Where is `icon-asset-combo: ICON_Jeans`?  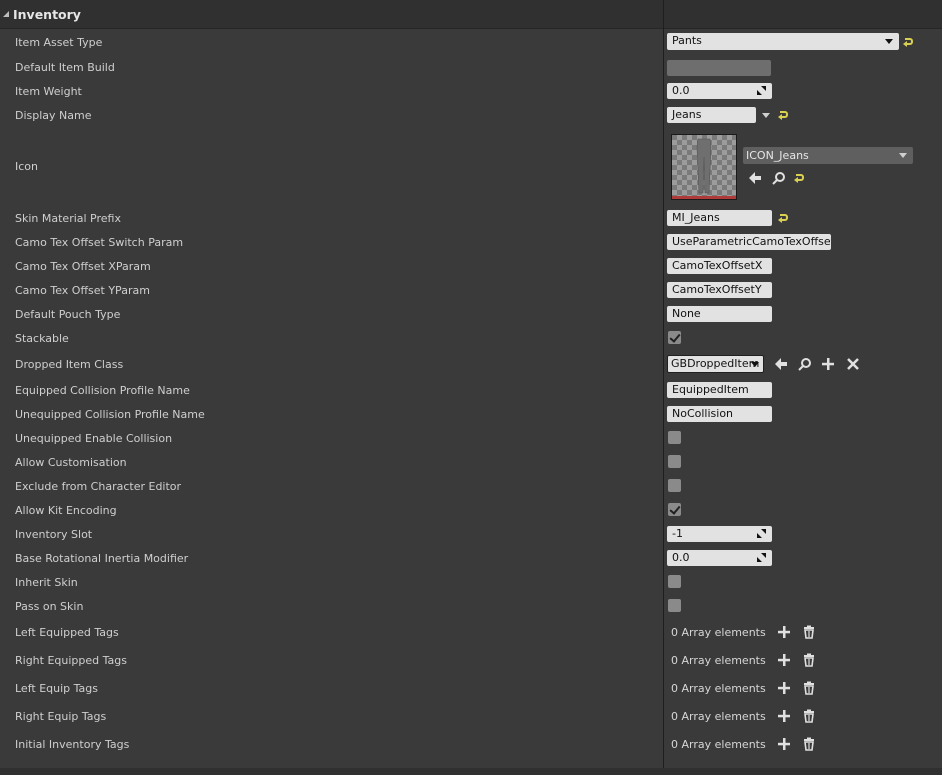
icon-asset-combo: ICON_Jeans is located at coordinates (828, 155).